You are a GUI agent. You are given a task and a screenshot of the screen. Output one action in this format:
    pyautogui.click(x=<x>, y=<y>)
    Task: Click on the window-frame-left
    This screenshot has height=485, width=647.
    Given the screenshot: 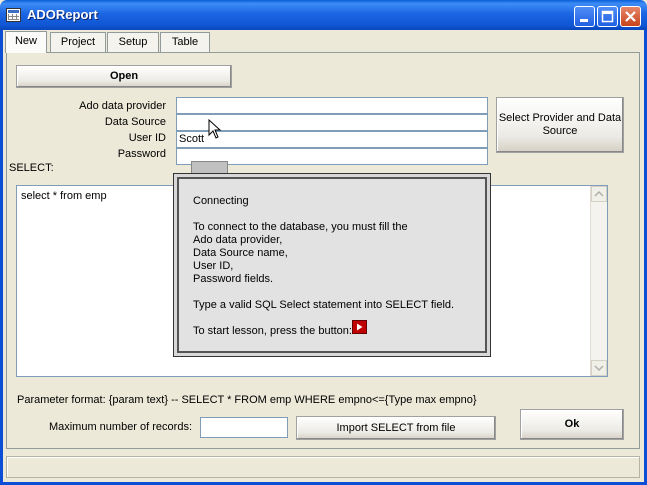 What is the action you would take?
    pyautogui.click(x=1, y=257)
    